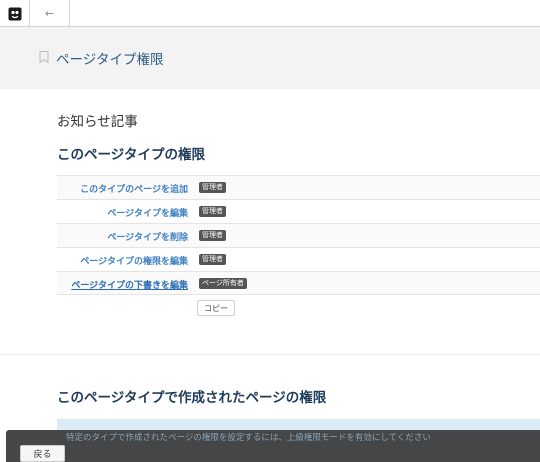 This screenshot has height=462, width=540. I want to click on page-header: ページタイプ権限, so click(270, 58).